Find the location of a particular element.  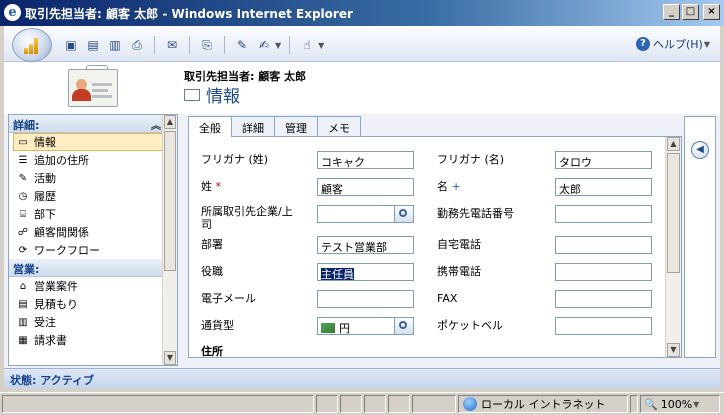

related-panel: ◀ is located at coordinates (700, 237).